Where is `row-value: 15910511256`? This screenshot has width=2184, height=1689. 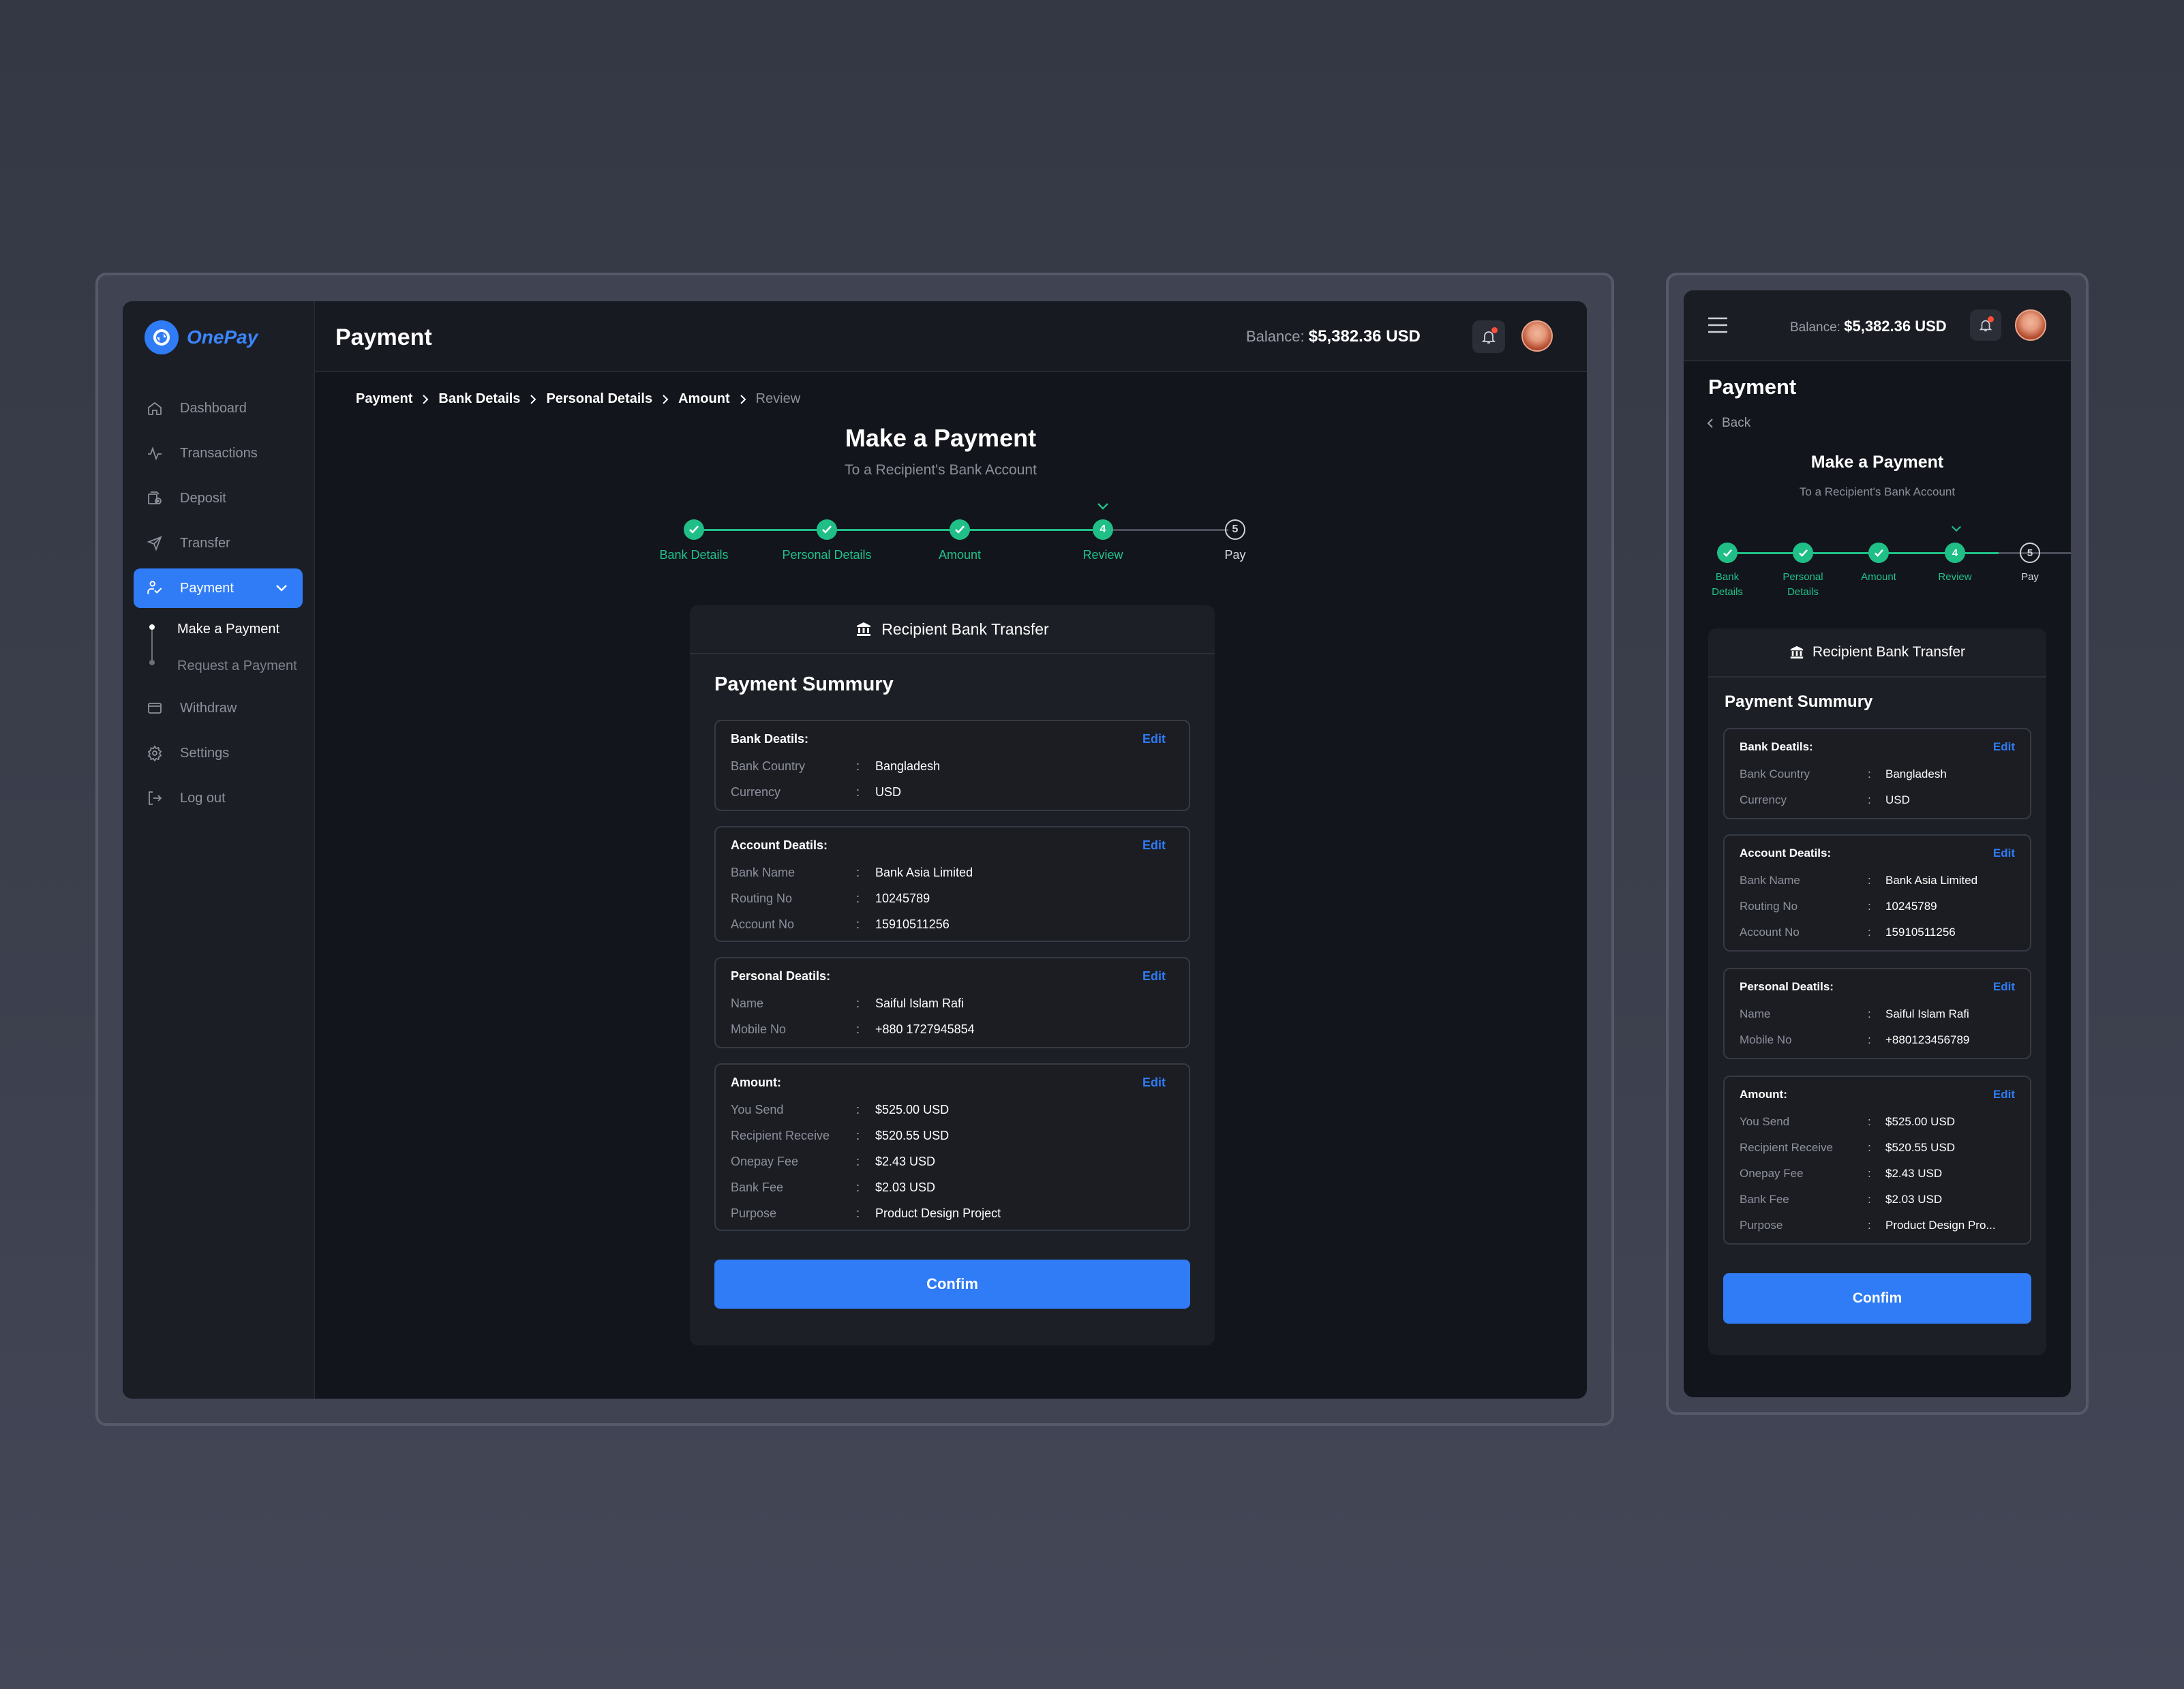 row-value: 15910511256 is located at coordinates (1920, 932).